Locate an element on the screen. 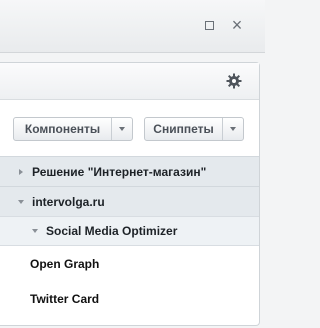 The height and width of the screenshot is (328, 320). component-item-label: Twitter Card is located at coordinates (65, 299).